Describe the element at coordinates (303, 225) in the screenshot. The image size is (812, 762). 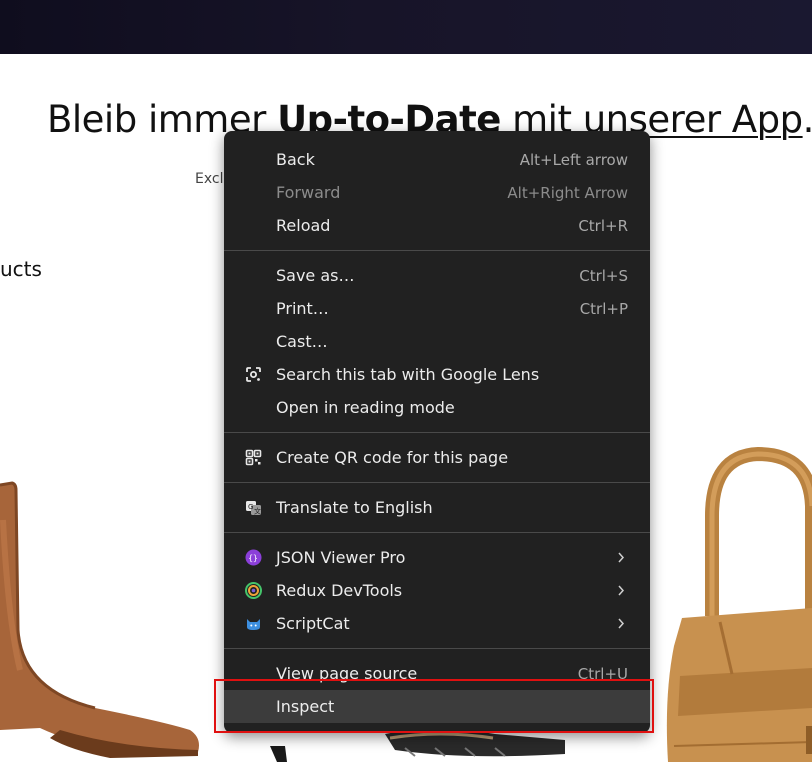
I see `menu-item-label: Reload` at that location.